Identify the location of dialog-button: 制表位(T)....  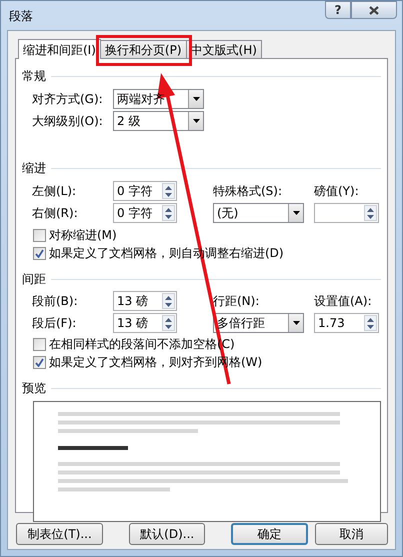
(60, 534).